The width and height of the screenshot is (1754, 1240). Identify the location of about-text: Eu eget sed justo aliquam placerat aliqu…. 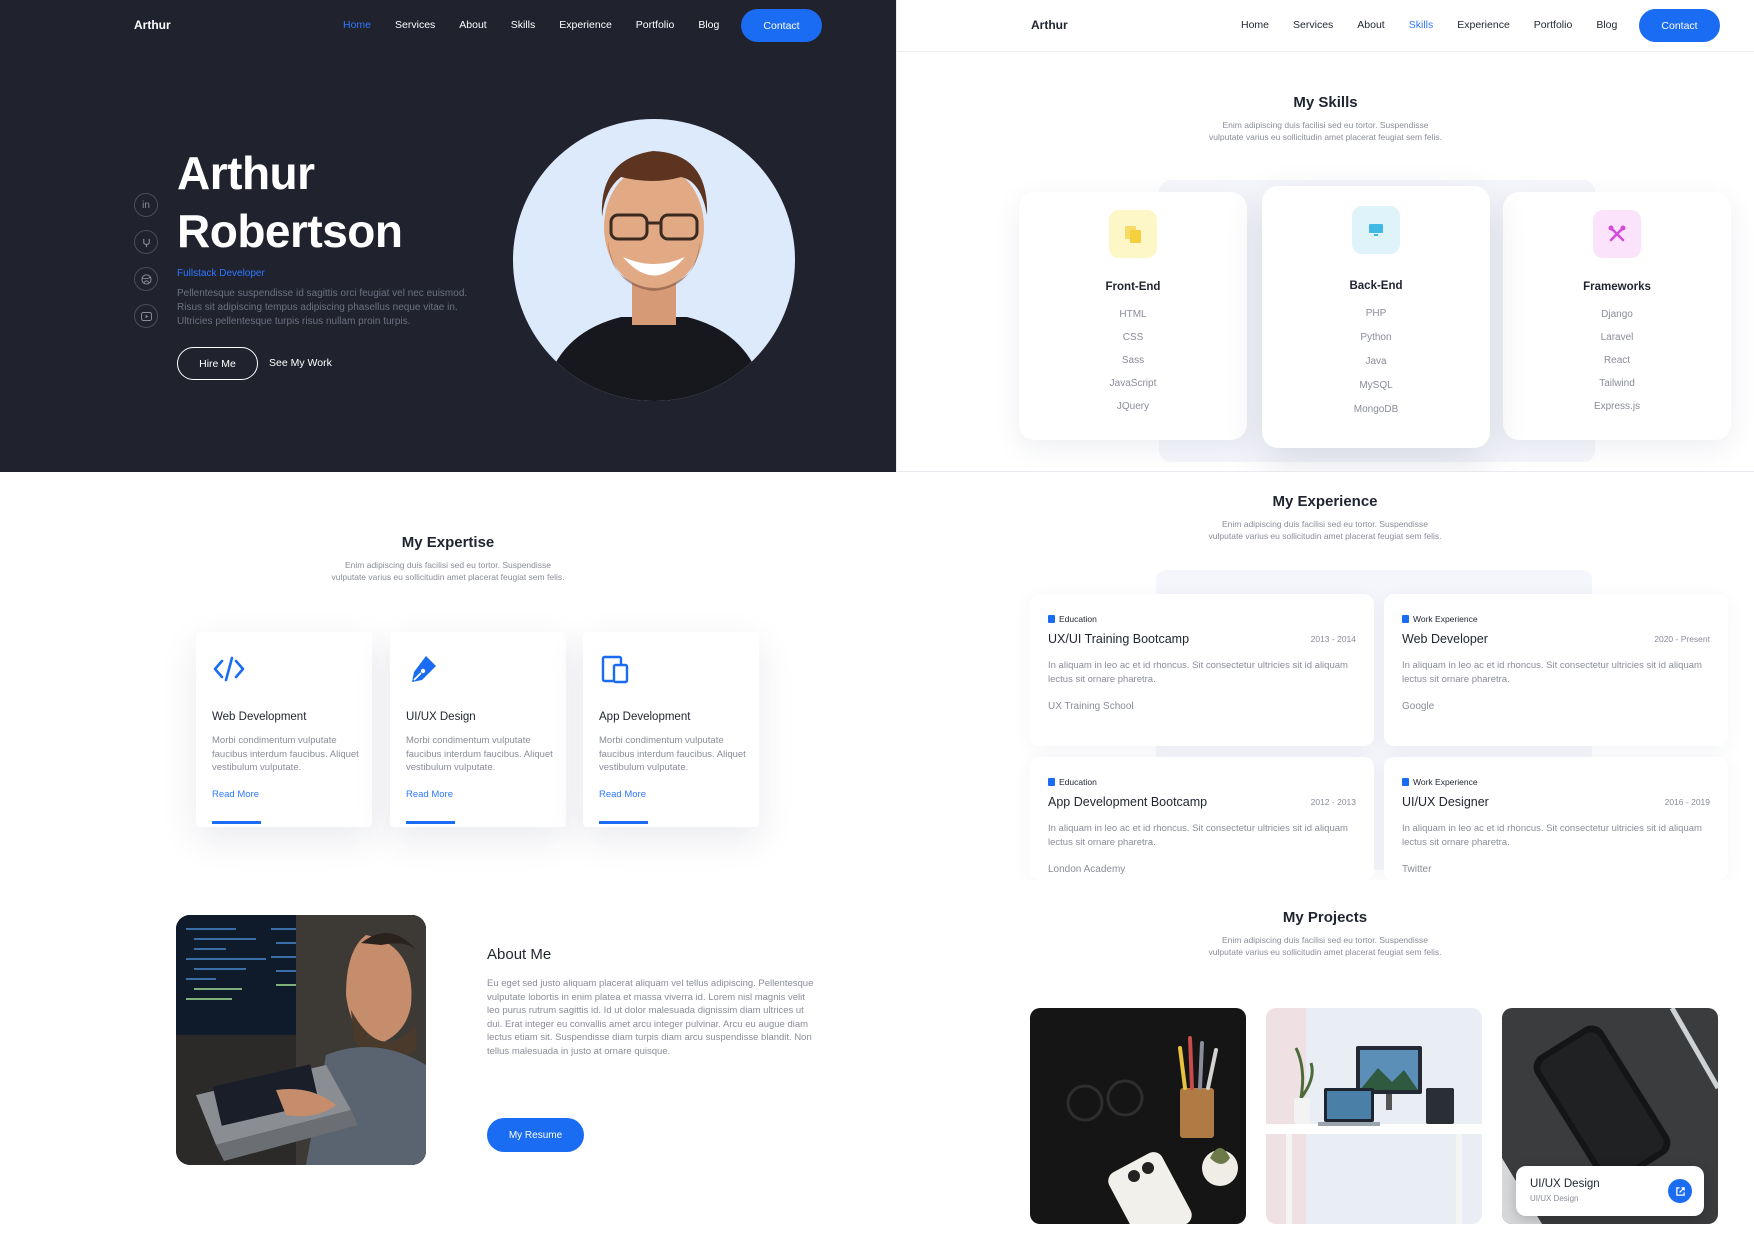
(650, 1017).